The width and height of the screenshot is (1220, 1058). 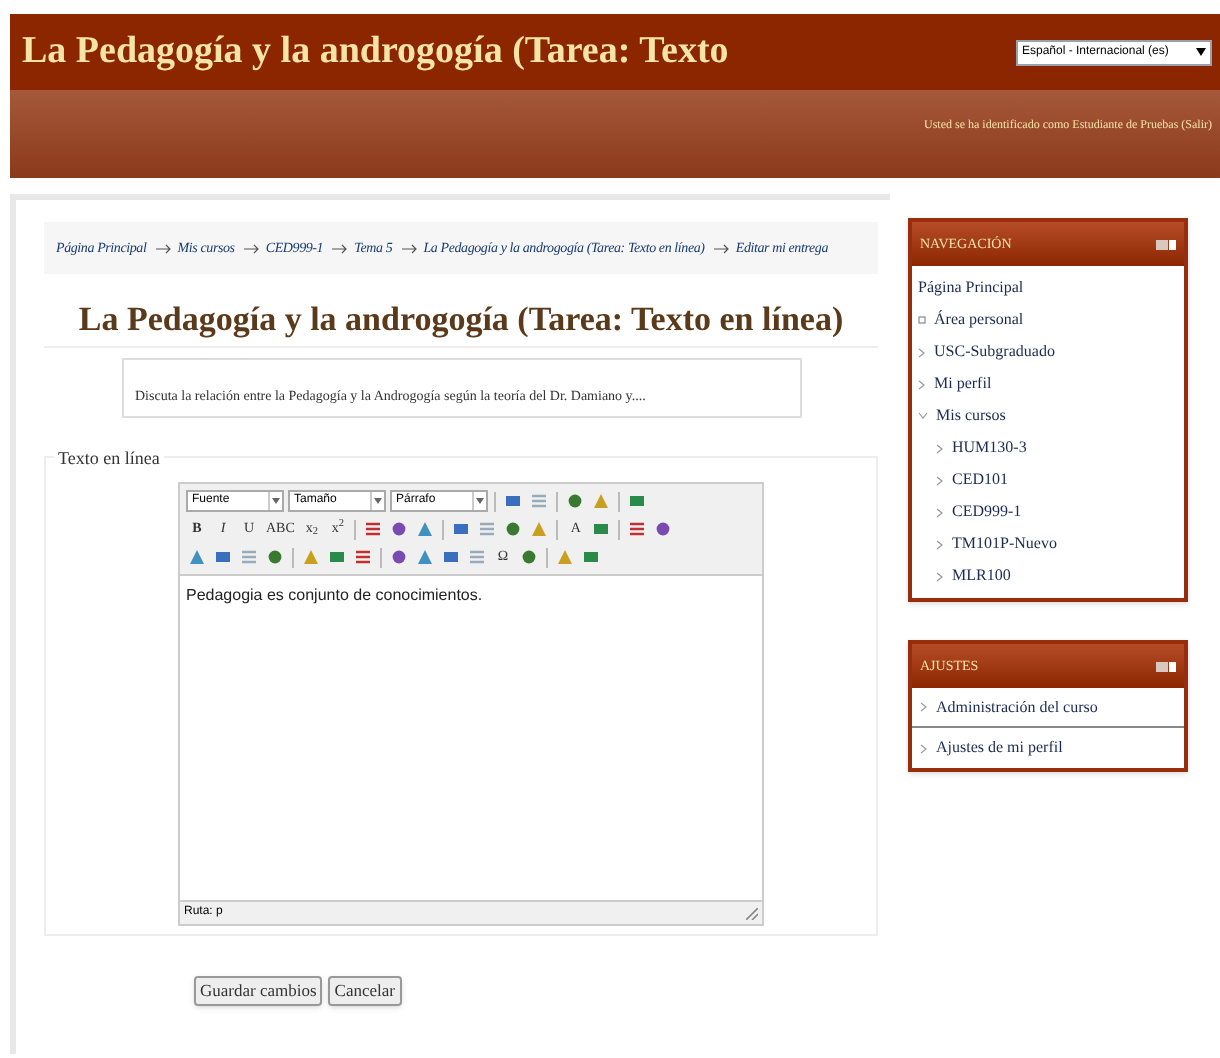 I want to click on editor-content: Pedagogia es conjunto de conocimientos., so click(x=471, y=738).